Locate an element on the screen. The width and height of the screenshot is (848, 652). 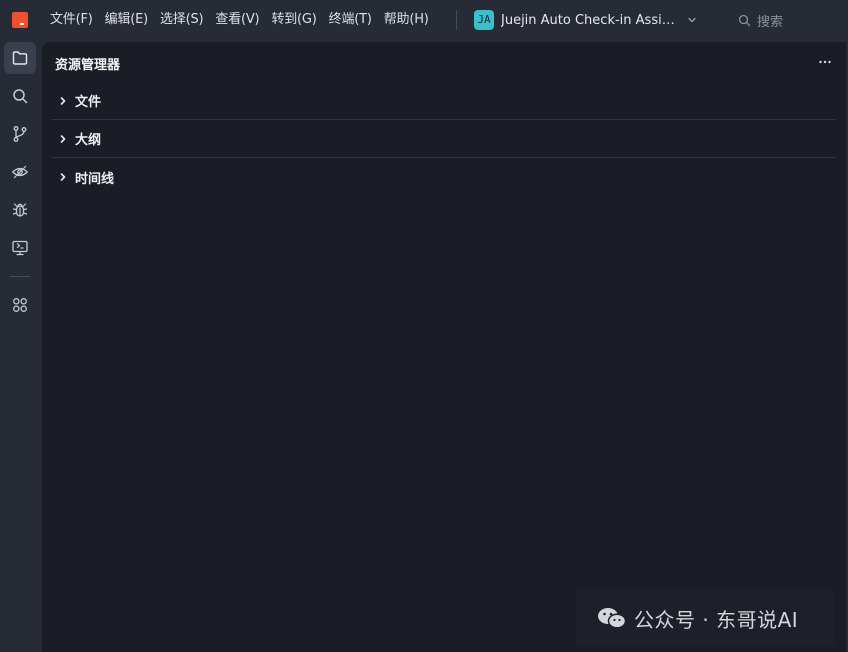
search-label: 搜索 is located at coordinates (770, 22).